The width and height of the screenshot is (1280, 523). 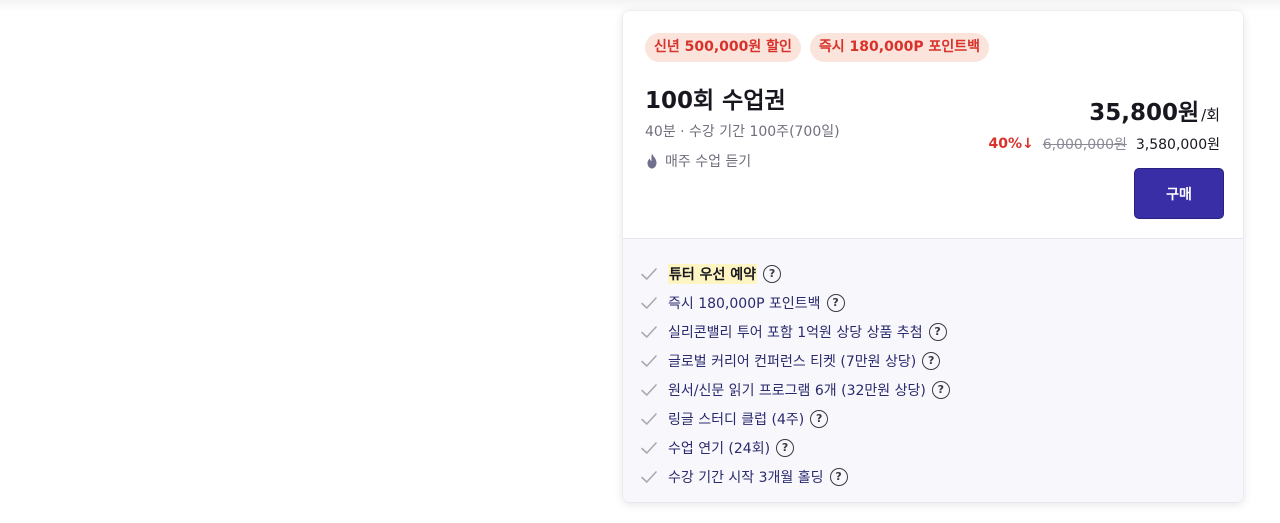 What do you see at coordinates (746, 477) in the screenshot?
I see `benefit-label: 수강 기간 시작 3개월 홀딩` at bounding box center [746, 477].